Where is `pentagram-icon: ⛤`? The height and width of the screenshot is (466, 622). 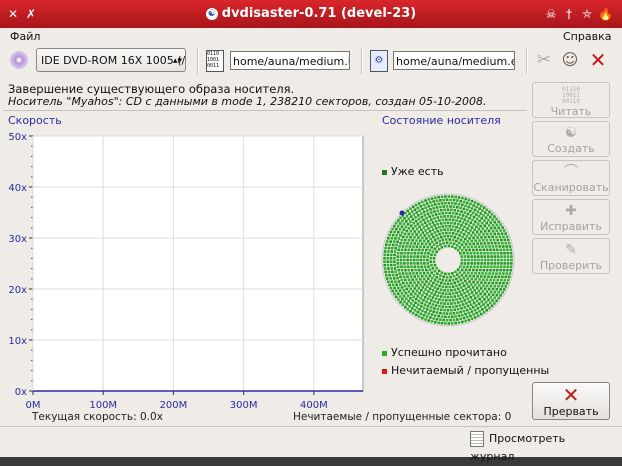 pentagram-icon: ⛤ is located at coordinates (587, 14).